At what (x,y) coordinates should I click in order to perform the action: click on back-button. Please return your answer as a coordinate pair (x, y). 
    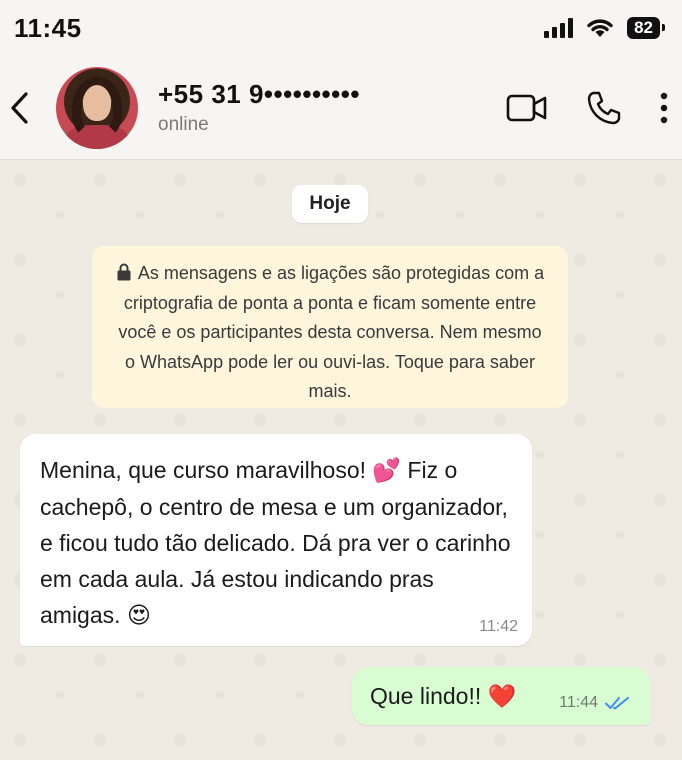
    Looking at the image, I should click on (20, 108).